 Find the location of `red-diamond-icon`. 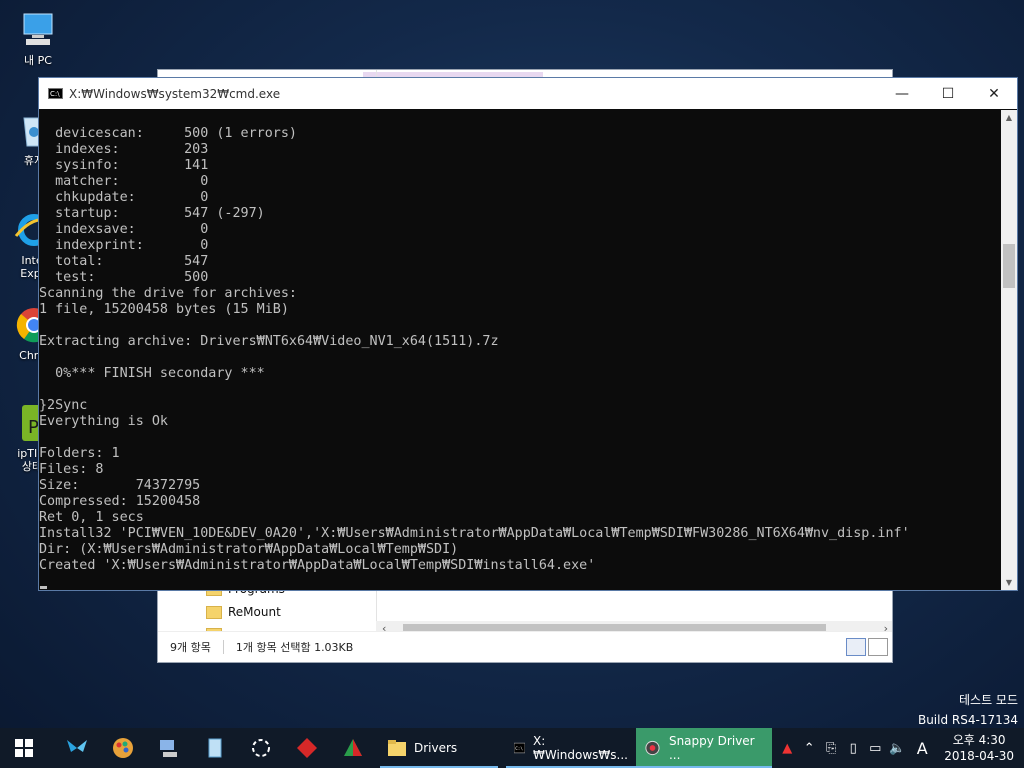

red-diamond-icon is located at coordinates (307, 748).